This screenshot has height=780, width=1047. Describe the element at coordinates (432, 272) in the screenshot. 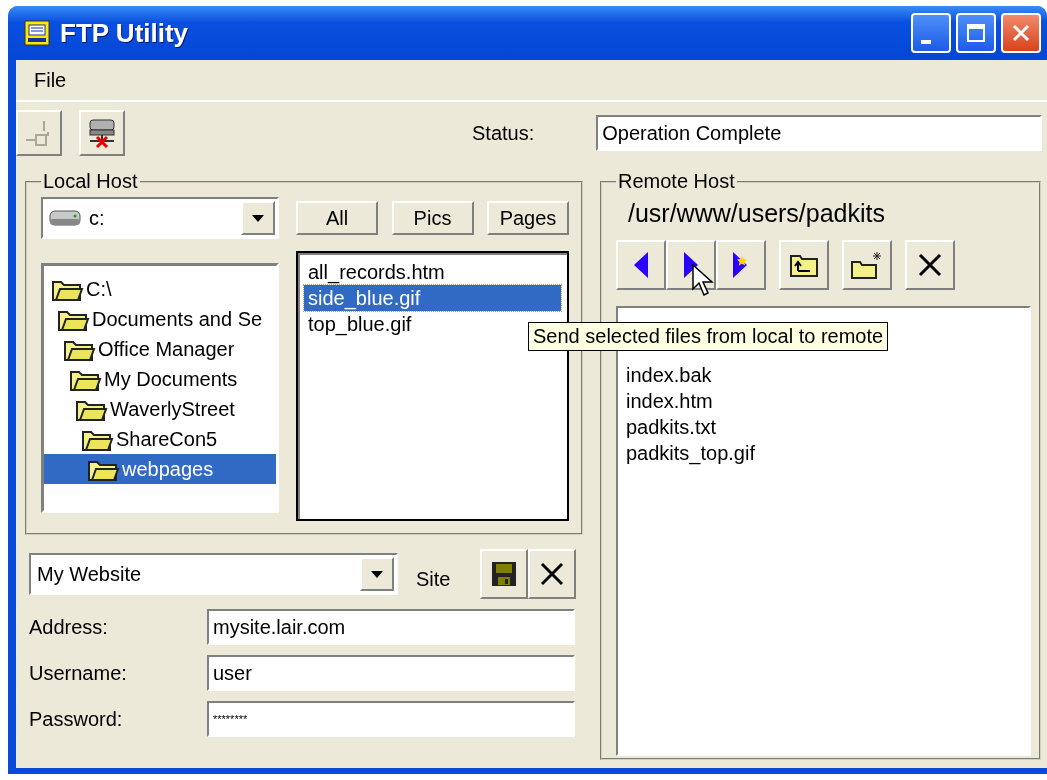

I see `filename-entry: all_records.htm` at that location.